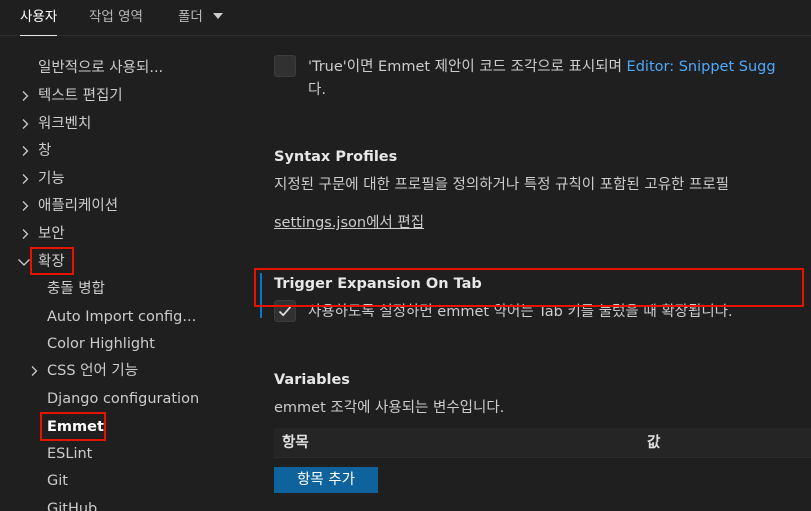  Describe the element at coordinates (389, 408) in the screenshot. I see `variables-description: emmet 조각에 사용되는 변수입니다.` at that location.